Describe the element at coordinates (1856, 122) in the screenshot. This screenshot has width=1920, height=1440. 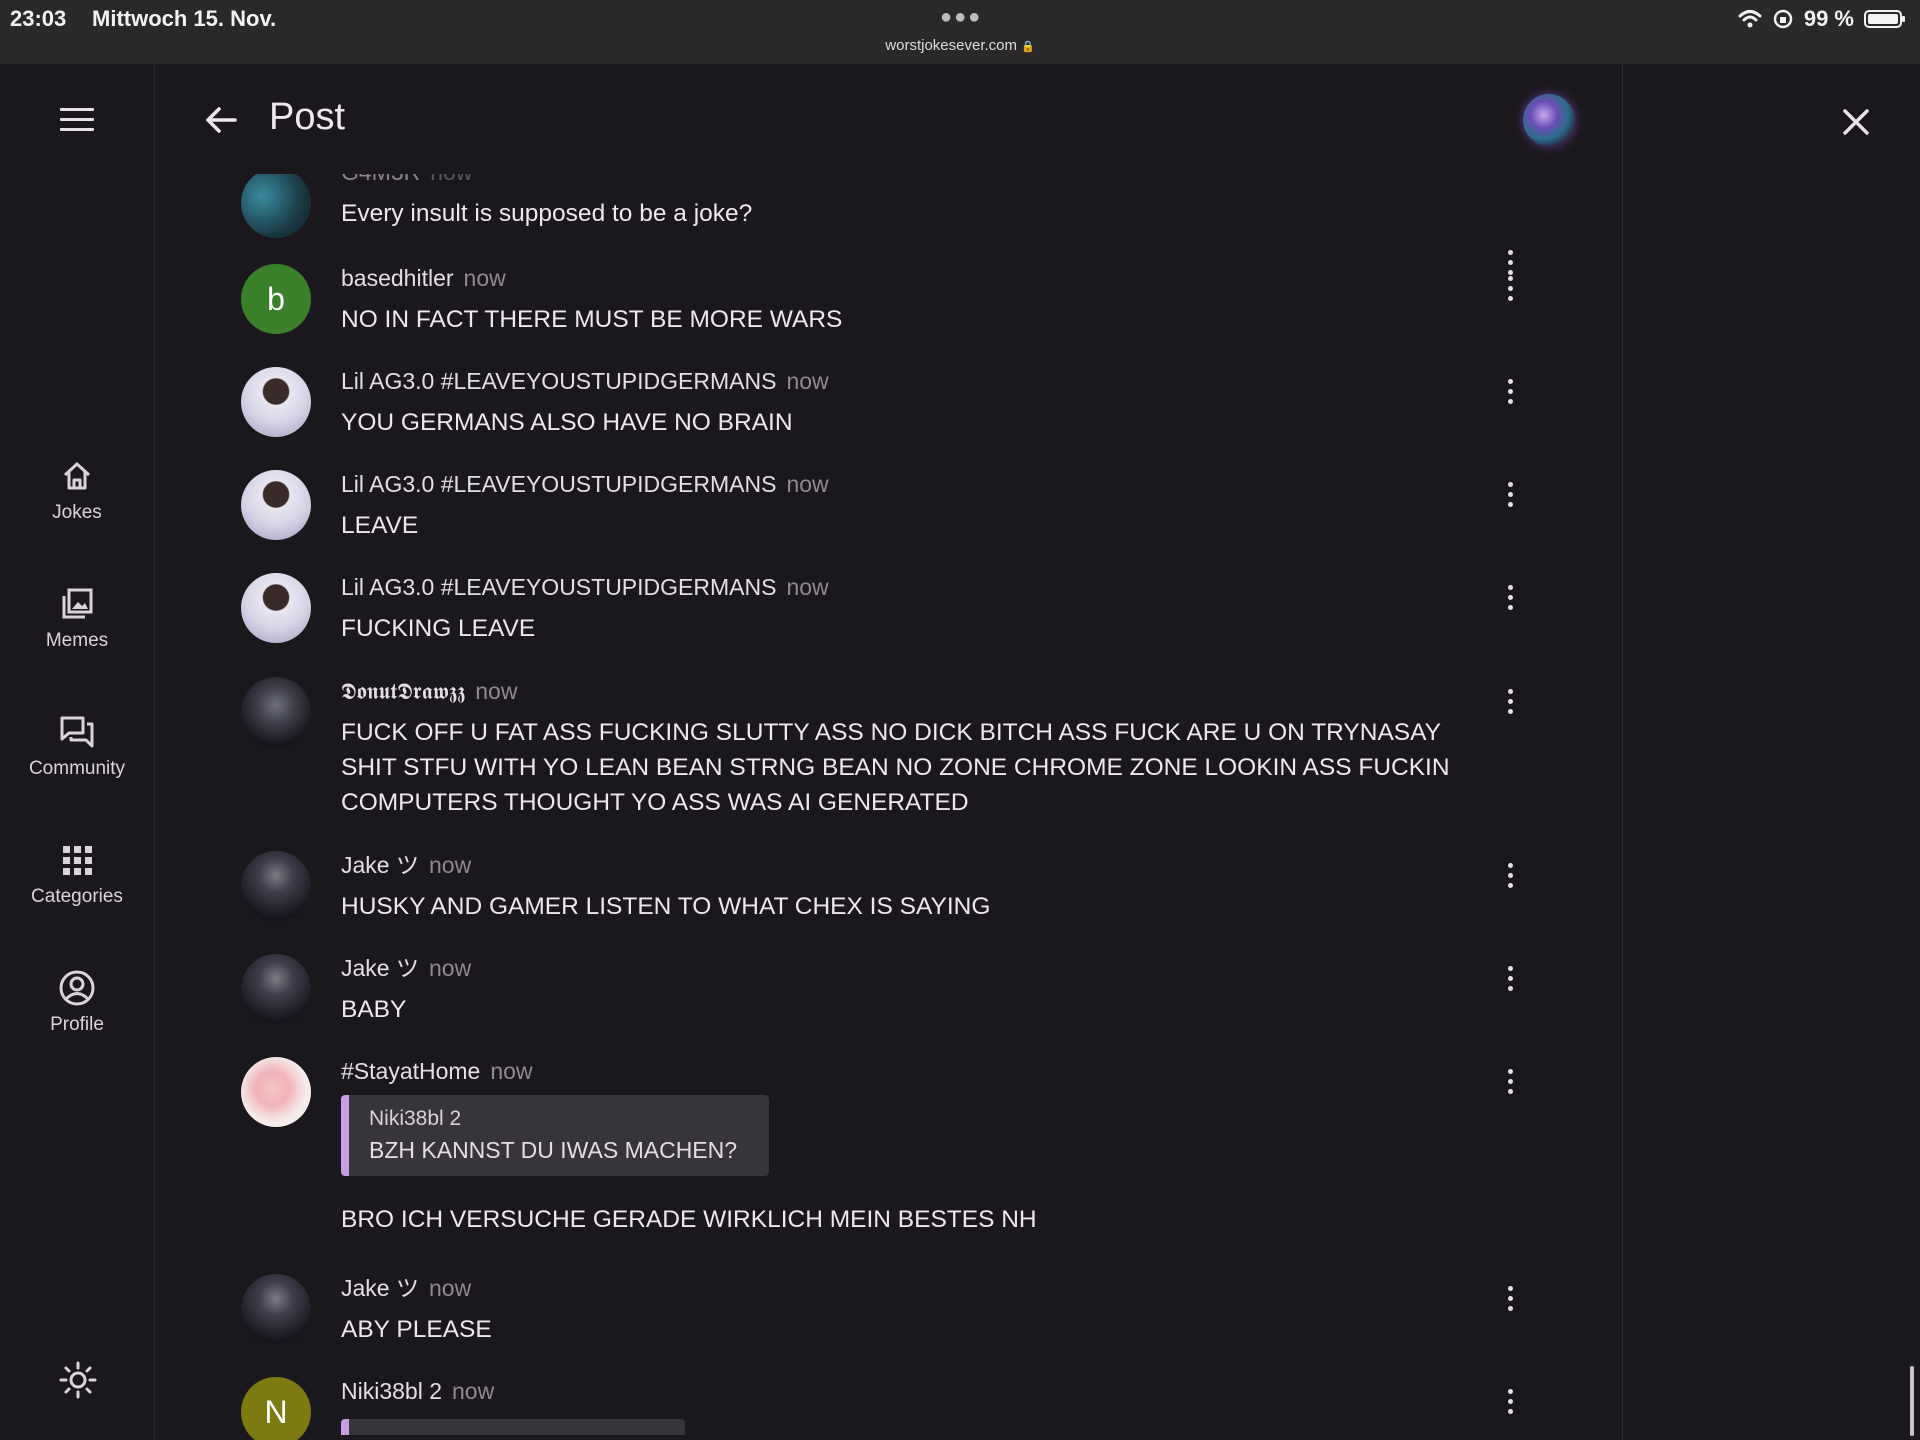
I see `close-icon` at that location.